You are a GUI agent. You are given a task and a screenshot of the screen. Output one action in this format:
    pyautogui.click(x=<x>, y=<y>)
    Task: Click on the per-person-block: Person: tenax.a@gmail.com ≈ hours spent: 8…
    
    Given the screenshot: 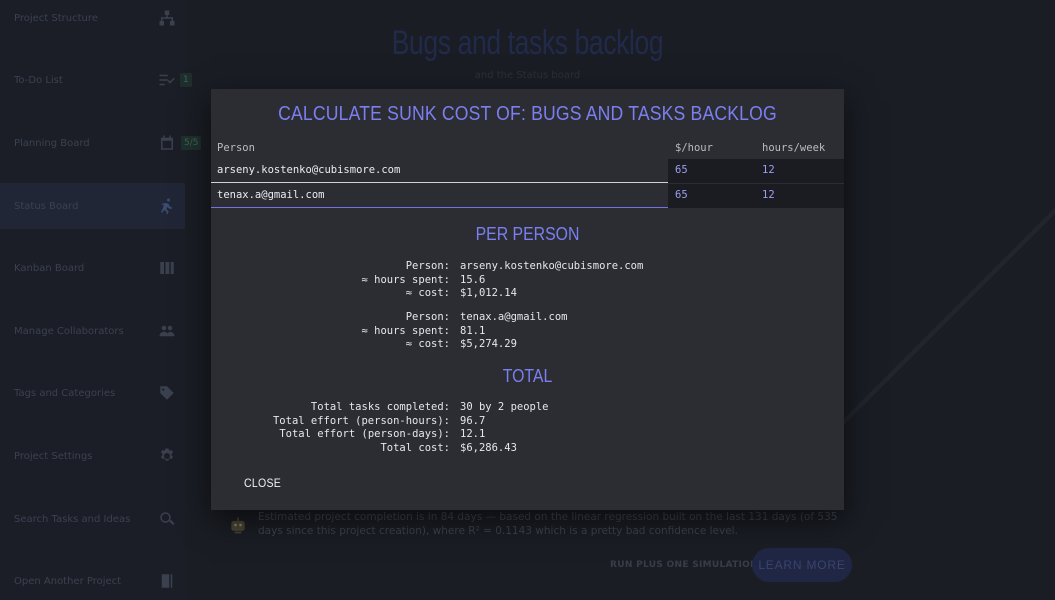 What is the action you would take?
    pyautogui.click(x=527, y=331)
    